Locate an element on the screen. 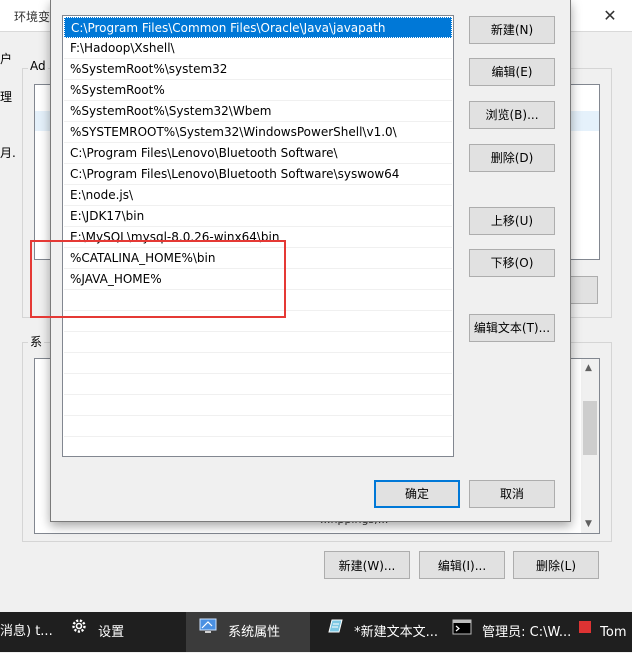 The height and width of the screenshot is (653, 632). path-entry-row: E:\JDK17\bin is located at coordinates (258, 216).